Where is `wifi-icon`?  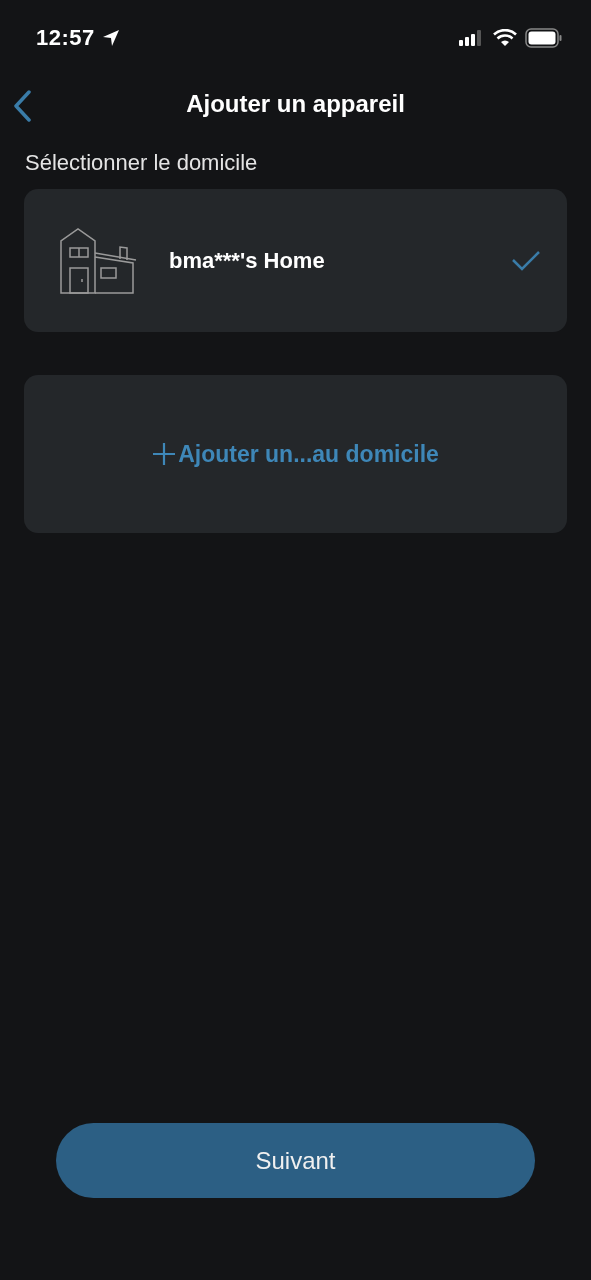
wifi-icon is located at coordinates (505, 38).